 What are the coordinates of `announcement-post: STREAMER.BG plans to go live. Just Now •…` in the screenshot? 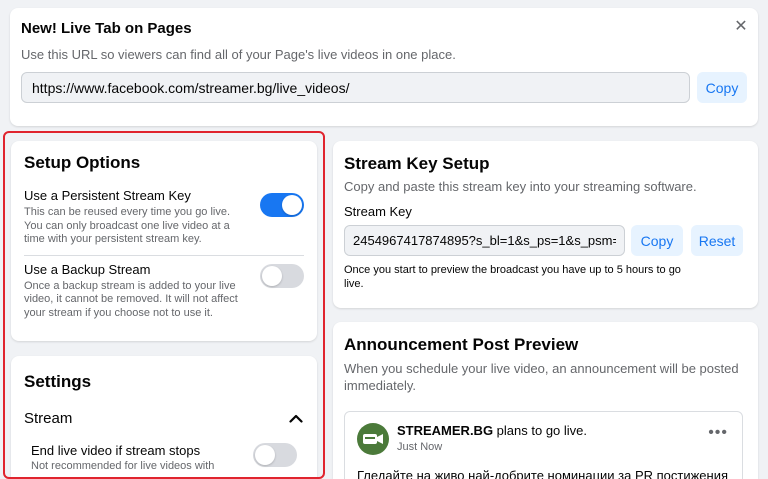 It's located at (543, 445).